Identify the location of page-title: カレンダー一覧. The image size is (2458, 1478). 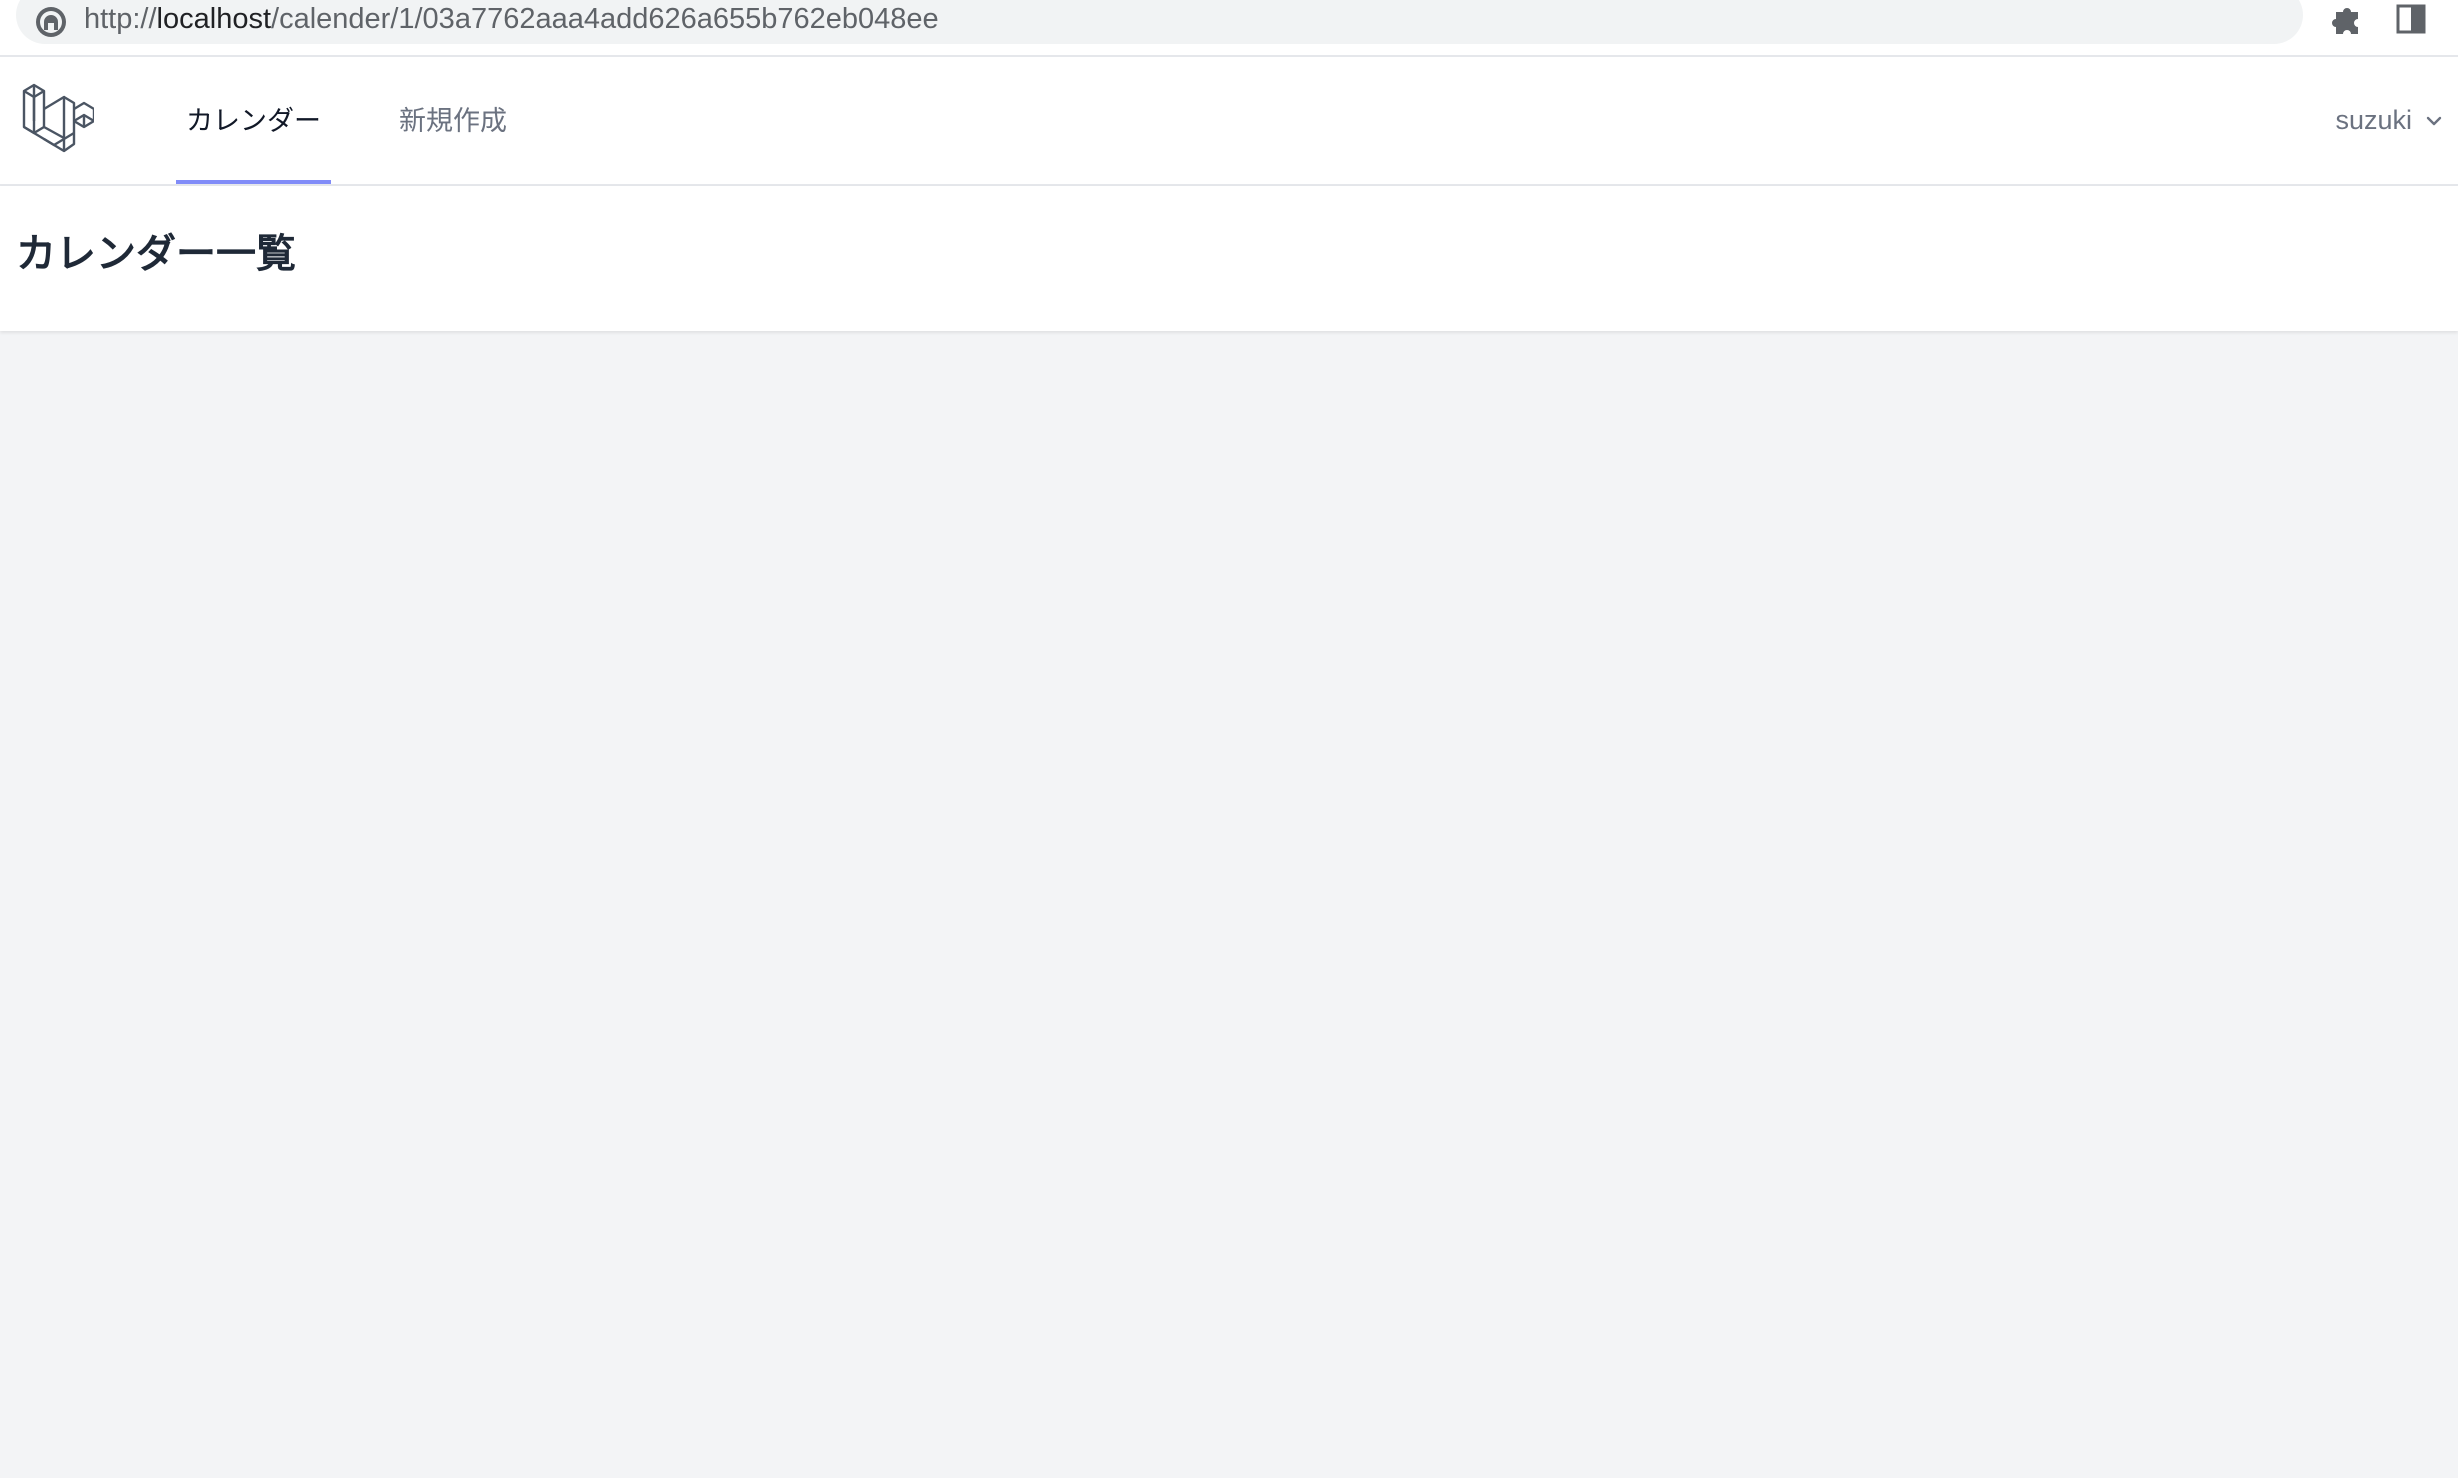
(156, 254).